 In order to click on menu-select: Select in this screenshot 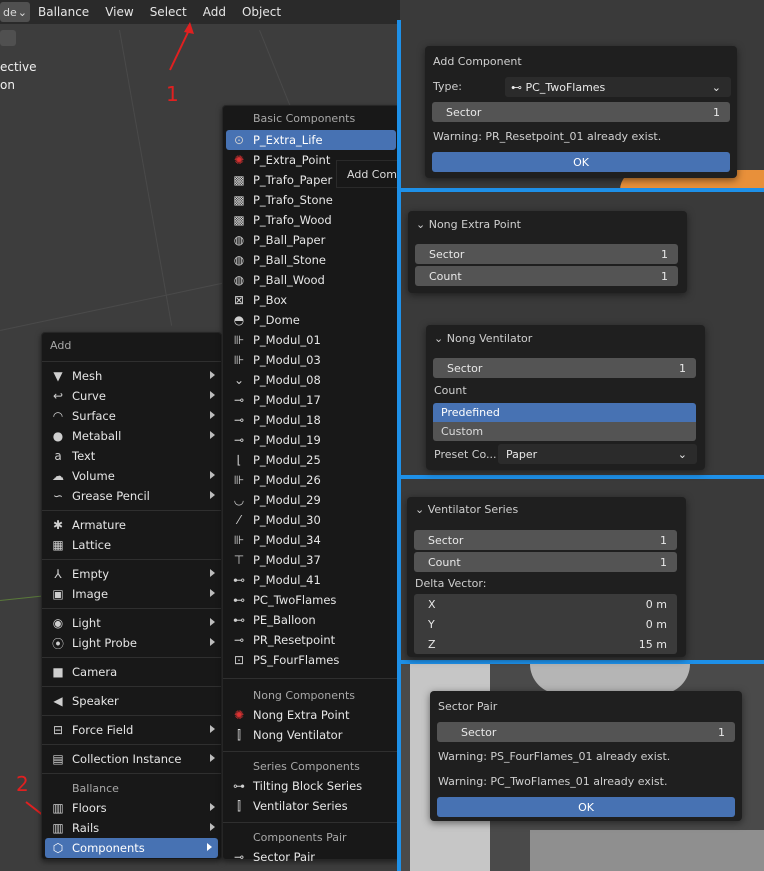, I will do `click(168, 12)`.